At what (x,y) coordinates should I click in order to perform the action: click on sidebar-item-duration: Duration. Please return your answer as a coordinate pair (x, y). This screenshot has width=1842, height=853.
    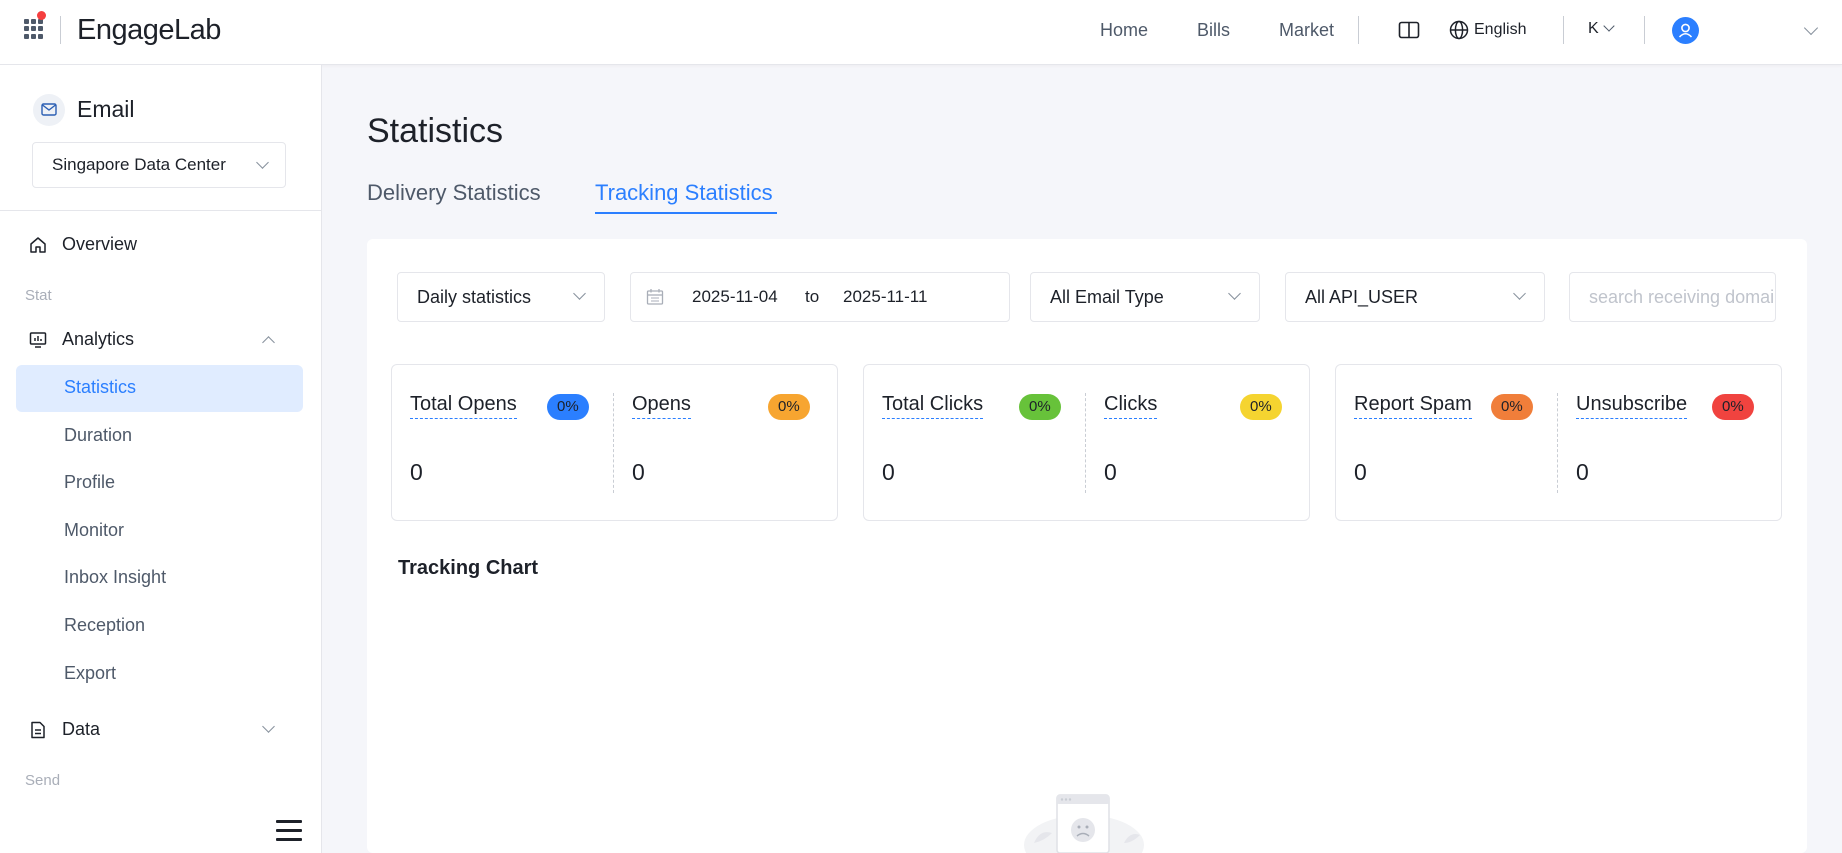
    Looking at the image, I should click on (159, 436).